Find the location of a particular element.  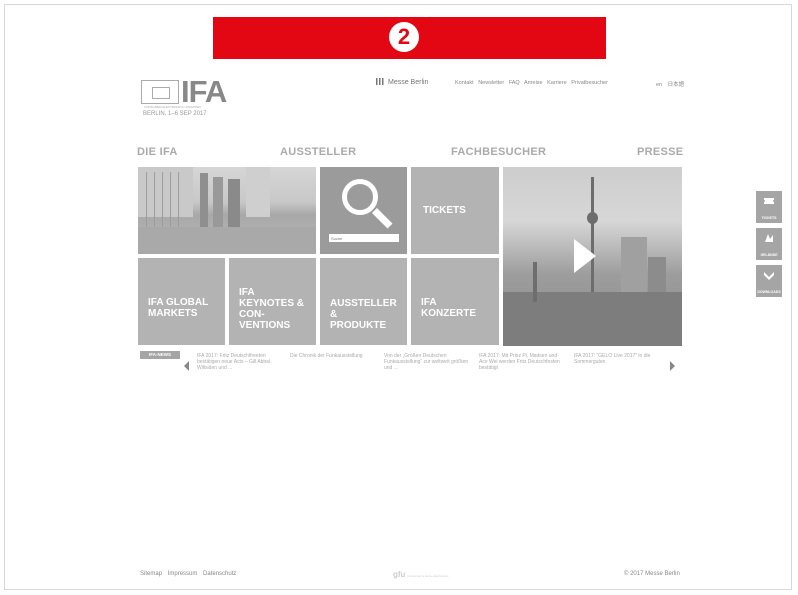

messe-berlin-icon is located at coordinates (380, 81).